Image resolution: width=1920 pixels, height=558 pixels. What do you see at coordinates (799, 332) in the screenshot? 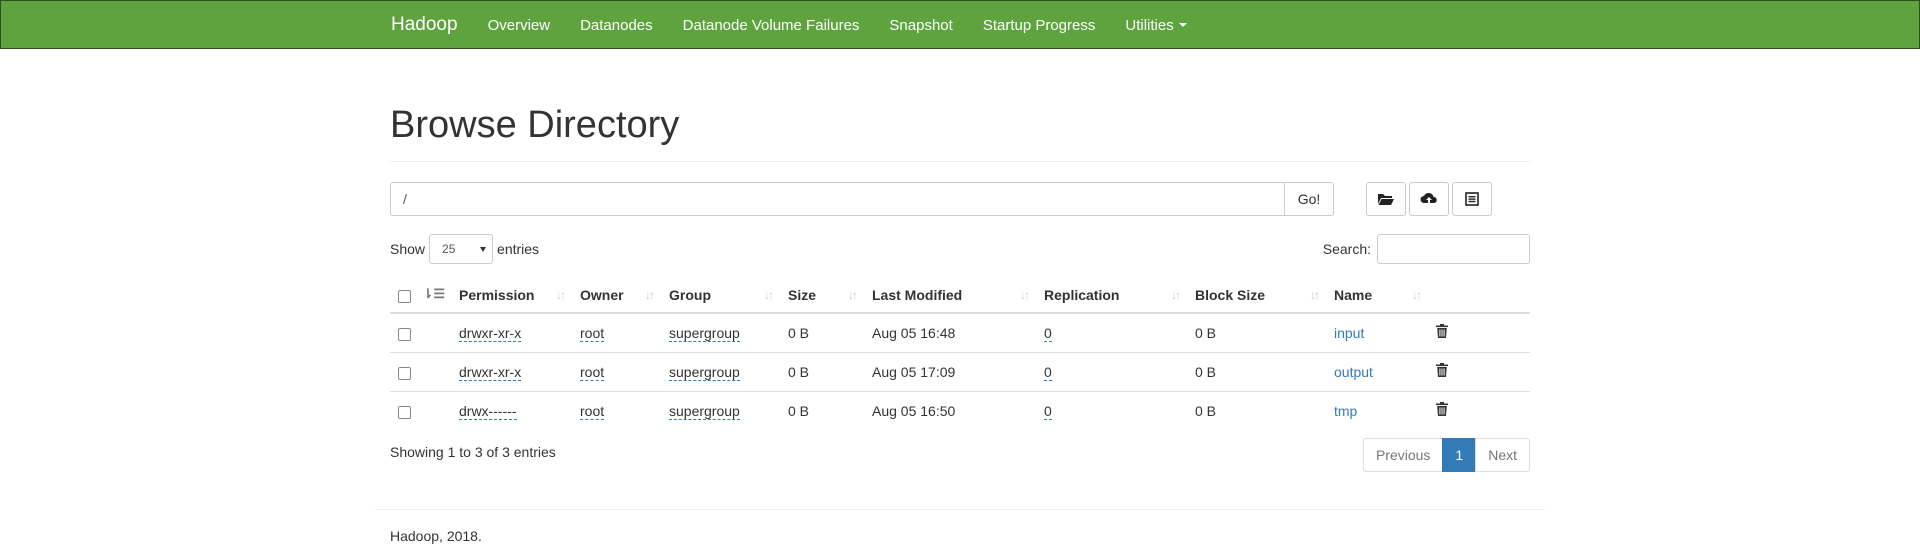
I see `size-cell: 0 B` at bounding box center [799, 332].